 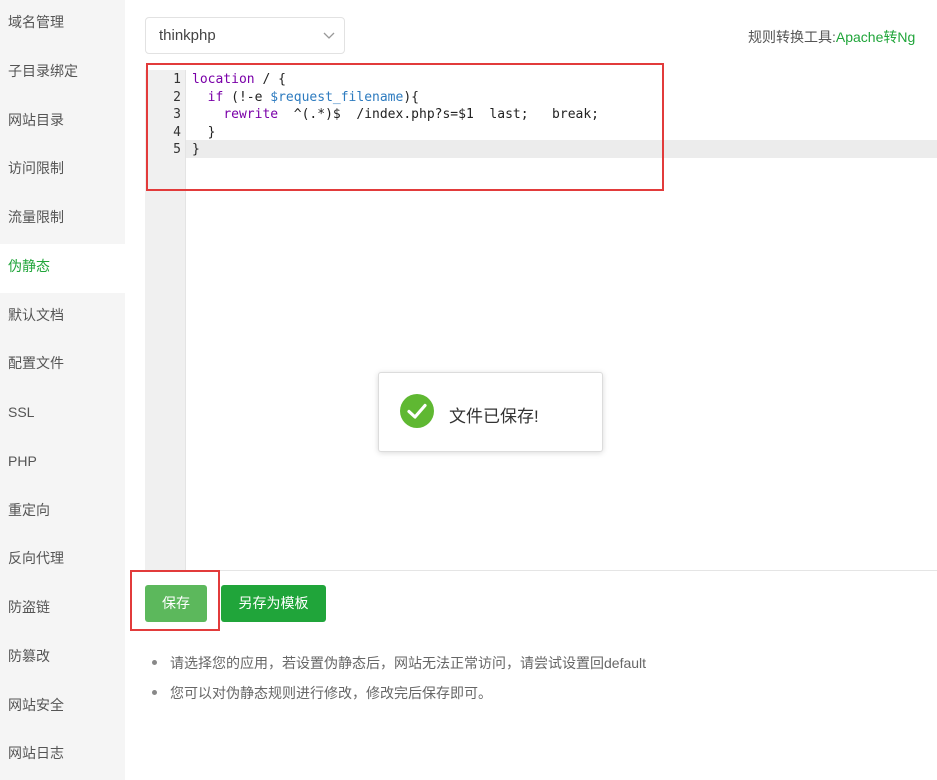 I want to click on line-number: 4, so click(x=177, y=132).